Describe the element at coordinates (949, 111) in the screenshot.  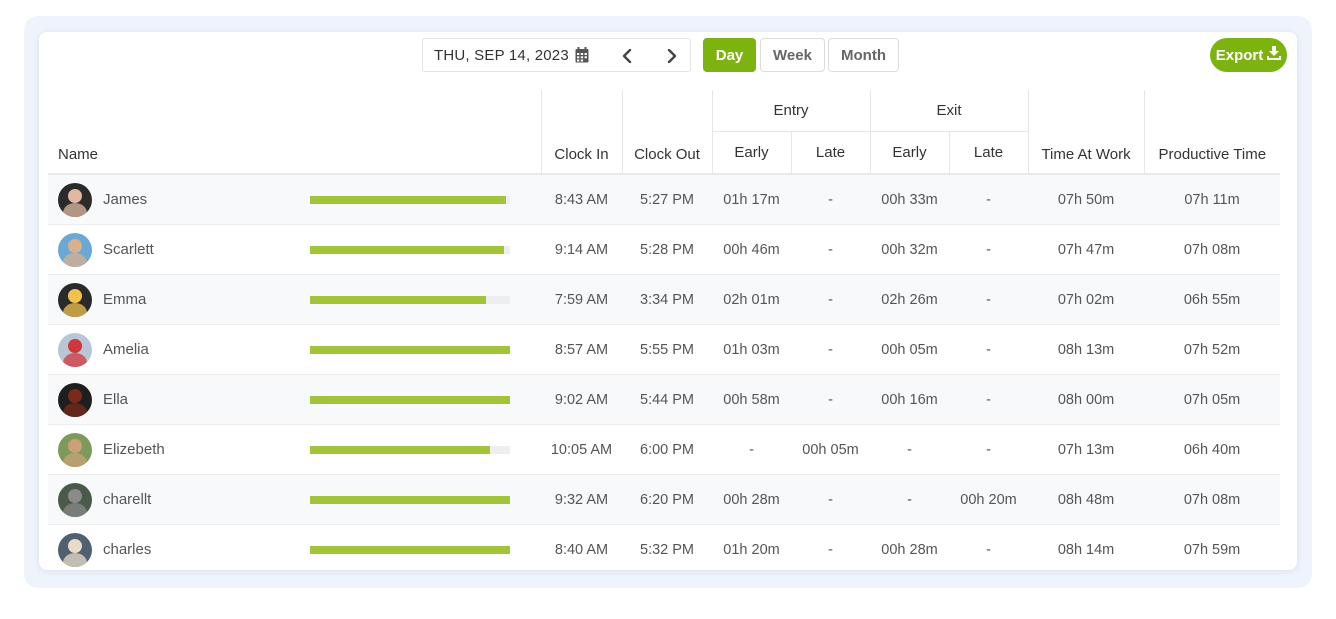
I see `header-exit: Exit` at that location.